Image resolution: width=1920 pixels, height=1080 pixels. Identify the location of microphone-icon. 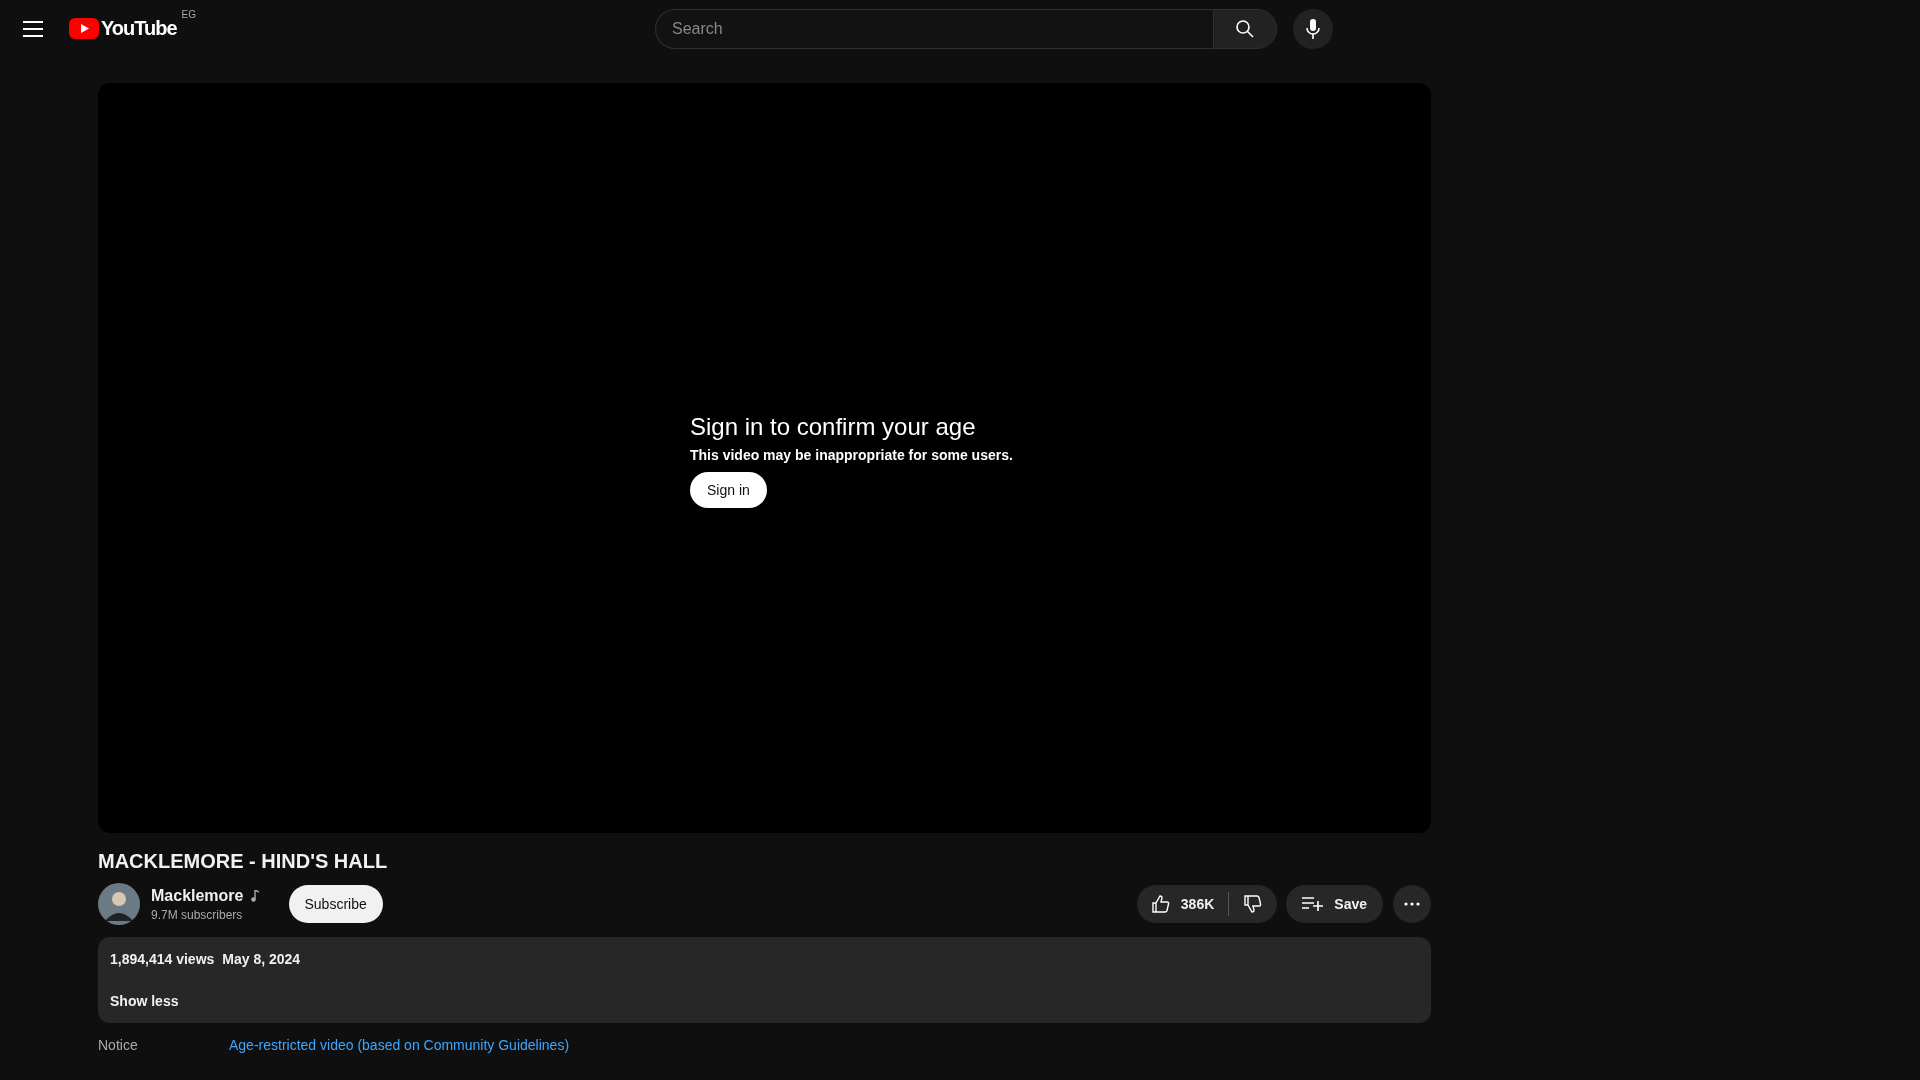
(1313, 28).